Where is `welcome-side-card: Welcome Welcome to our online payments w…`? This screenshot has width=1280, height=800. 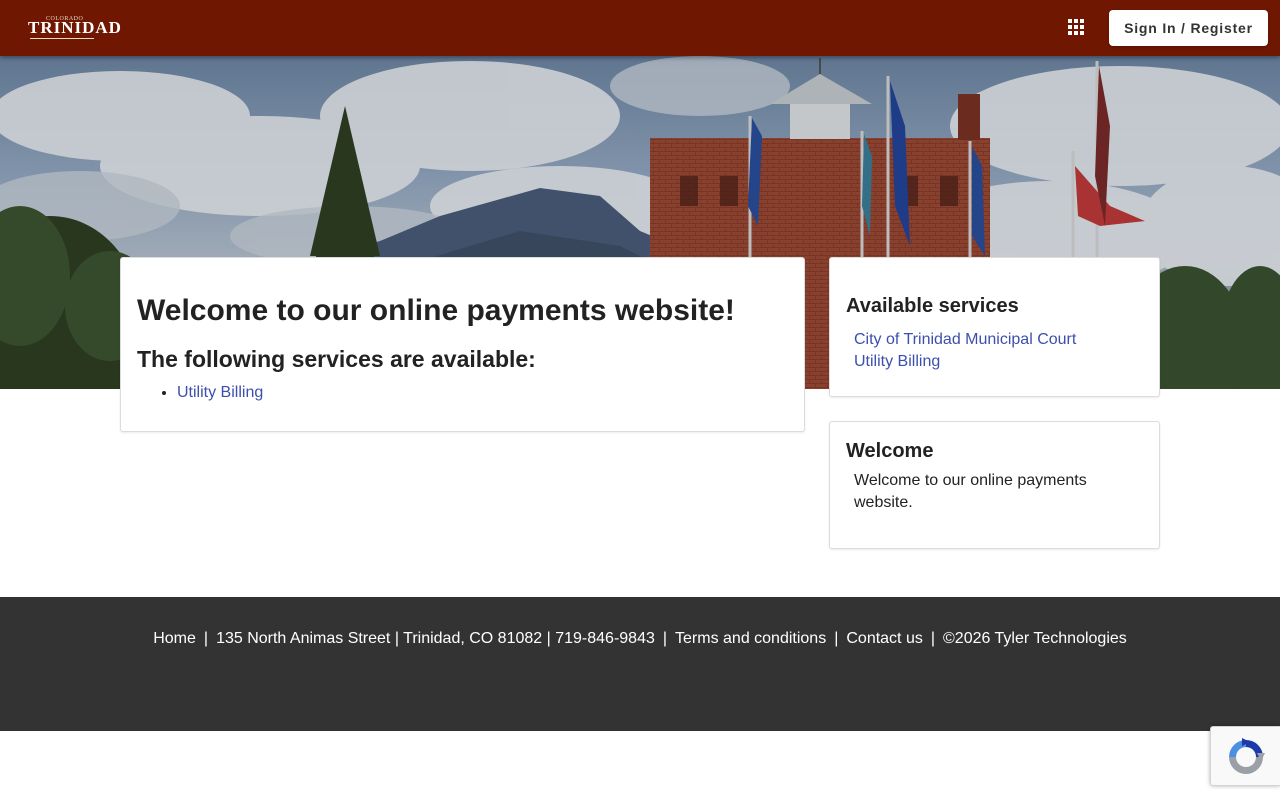 welcome-side-card: Welcome Welcome to our online payments w… is located at coordinates (994, 485).